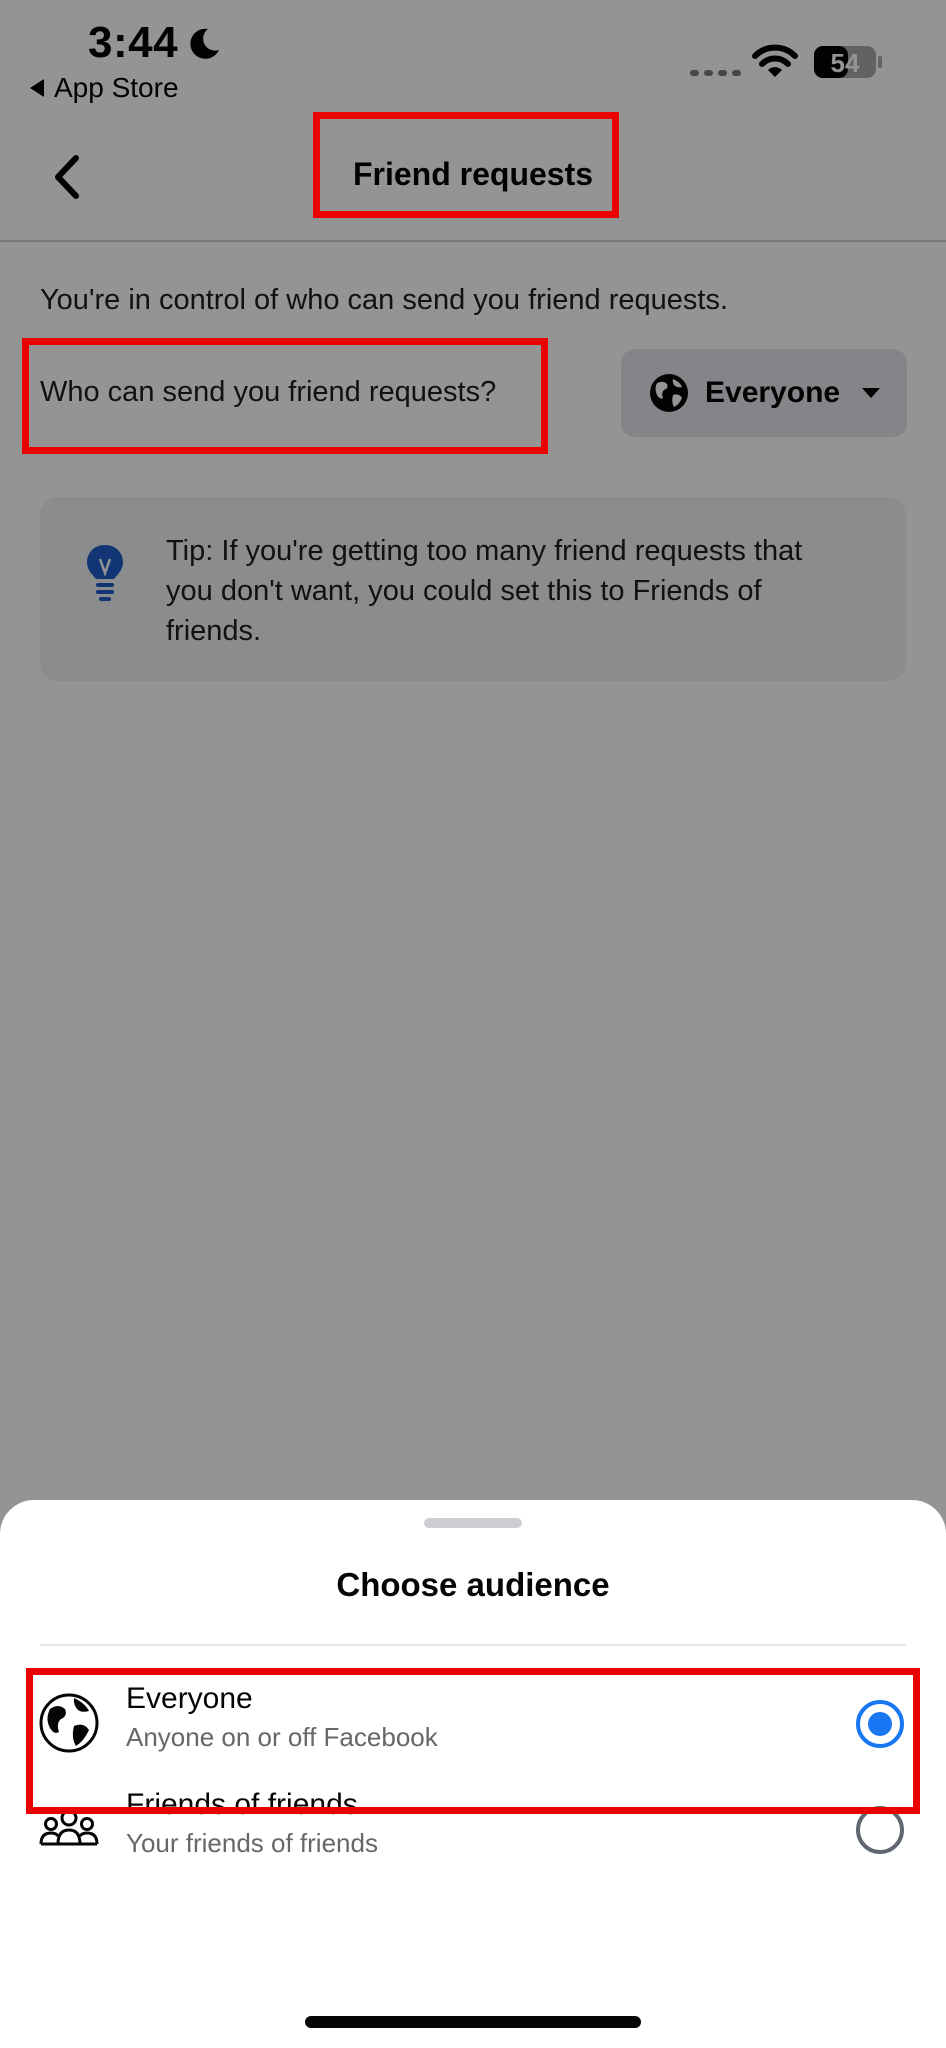  Describe the element at coordinates (473, 1584) in the screenshot. I see `sheet-title: Choose audience` at that location.